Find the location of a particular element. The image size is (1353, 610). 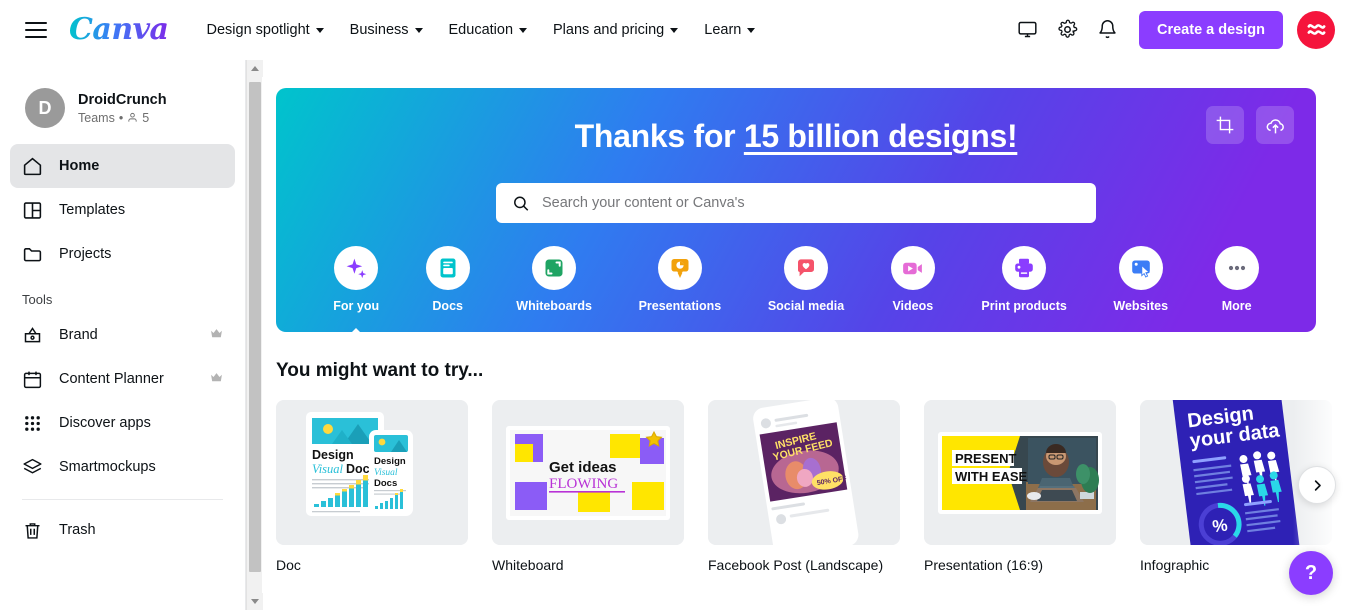

nav-item-education: Education is located at coordinates (488, 30).